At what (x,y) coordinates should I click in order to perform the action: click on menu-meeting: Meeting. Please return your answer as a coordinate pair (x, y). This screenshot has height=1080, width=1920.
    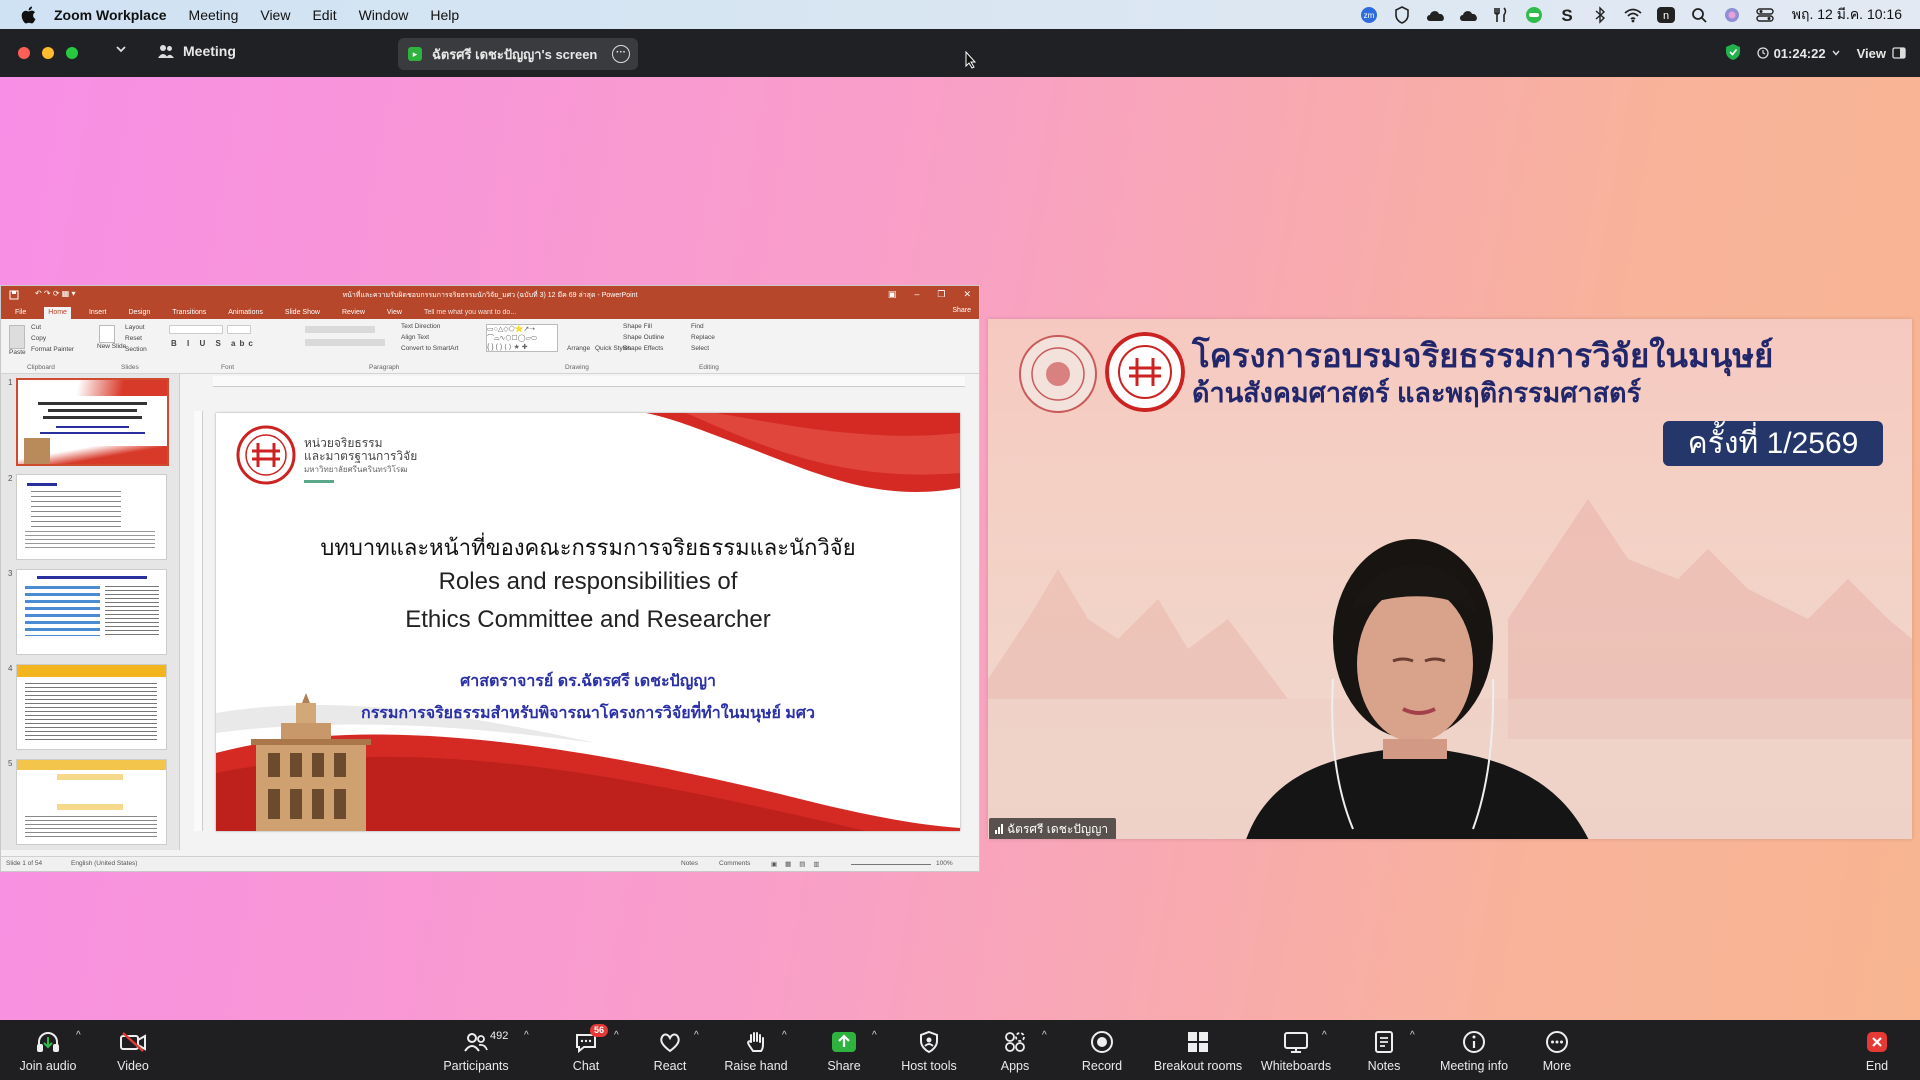
    Looking at the image, I should click on (214, 15).